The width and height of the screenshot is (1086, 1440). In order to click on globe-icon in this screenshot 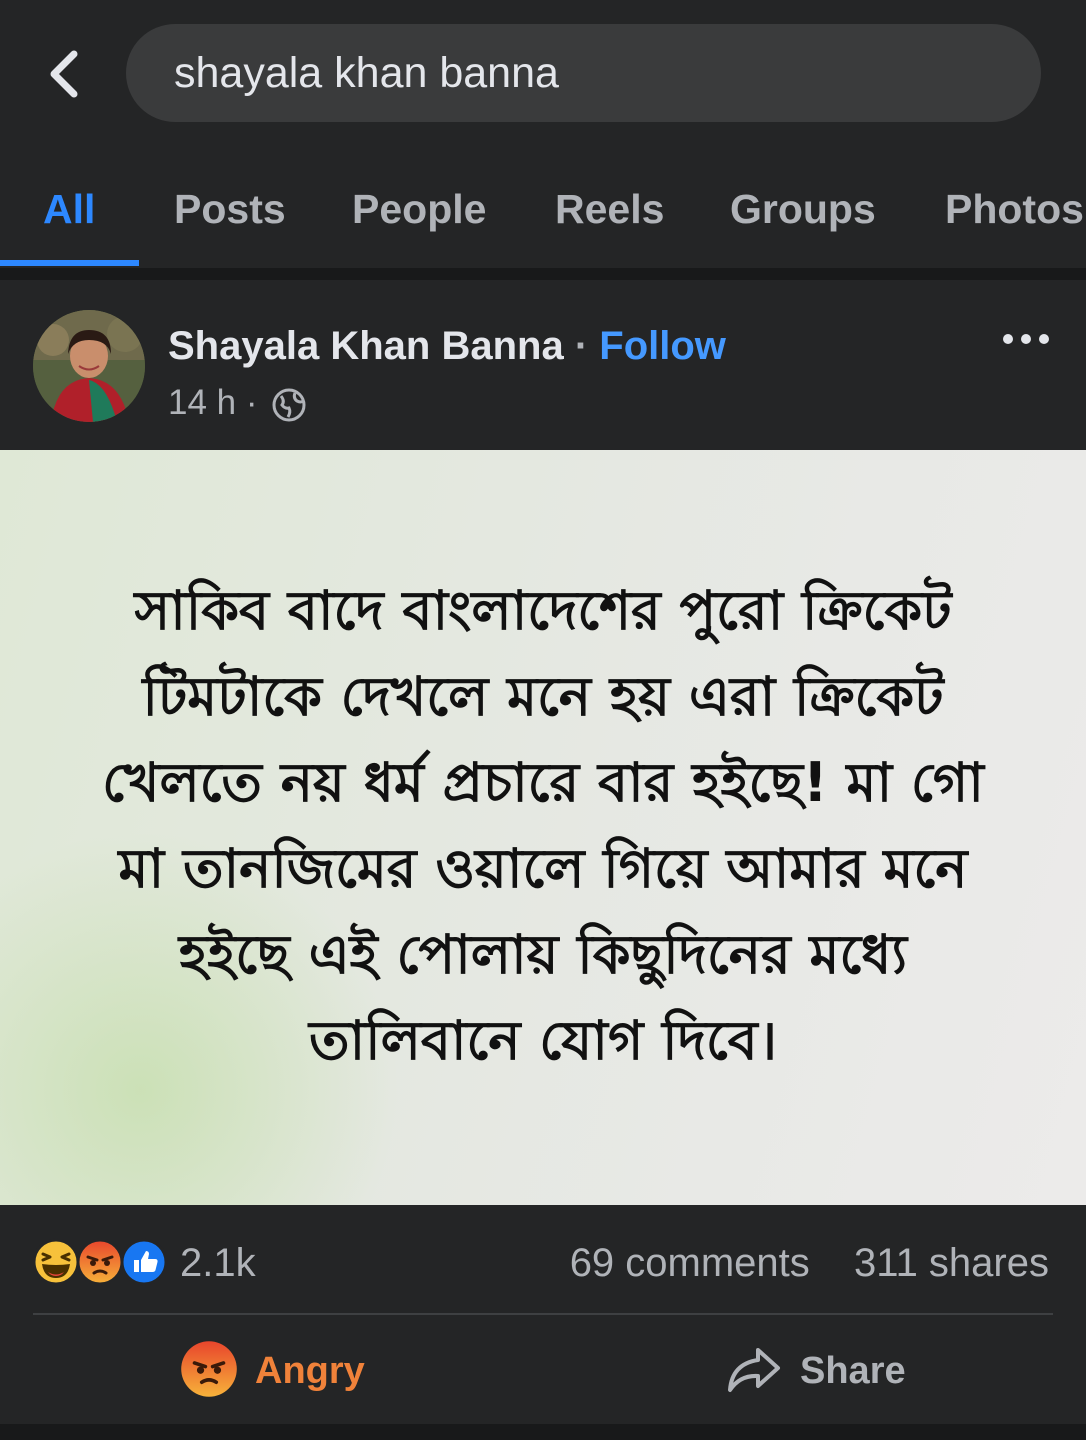, I will do `click(289, 405)`.